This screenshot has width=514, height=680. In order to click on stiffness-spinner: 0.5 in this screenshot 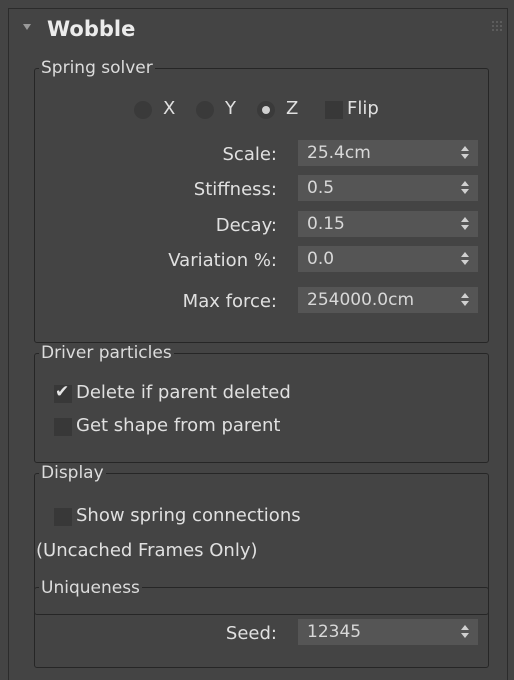, I will do `click(388, 188)`.